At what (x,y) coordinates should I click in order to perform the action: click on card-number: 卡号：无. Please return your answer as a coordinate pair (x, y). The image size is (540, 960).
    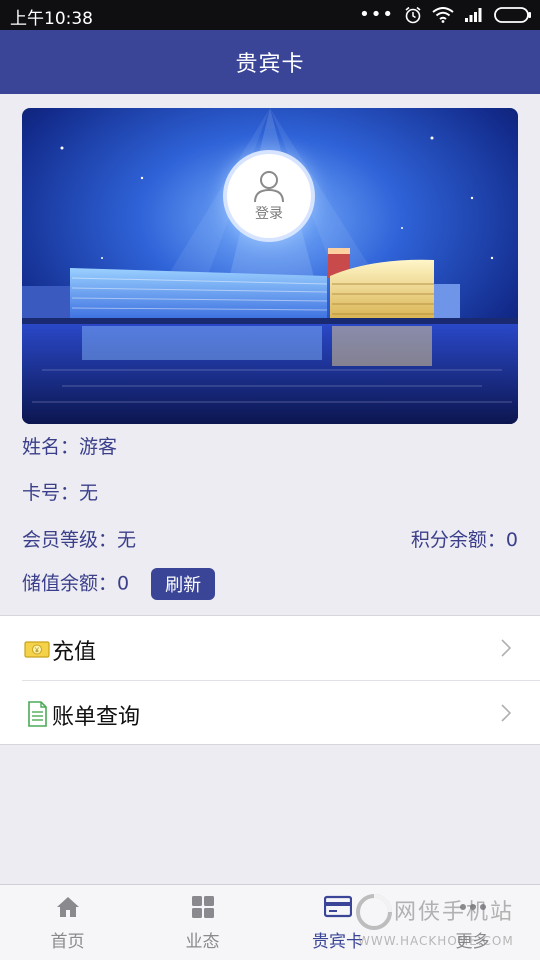
    Looking at the image, I should click on (60, 493).